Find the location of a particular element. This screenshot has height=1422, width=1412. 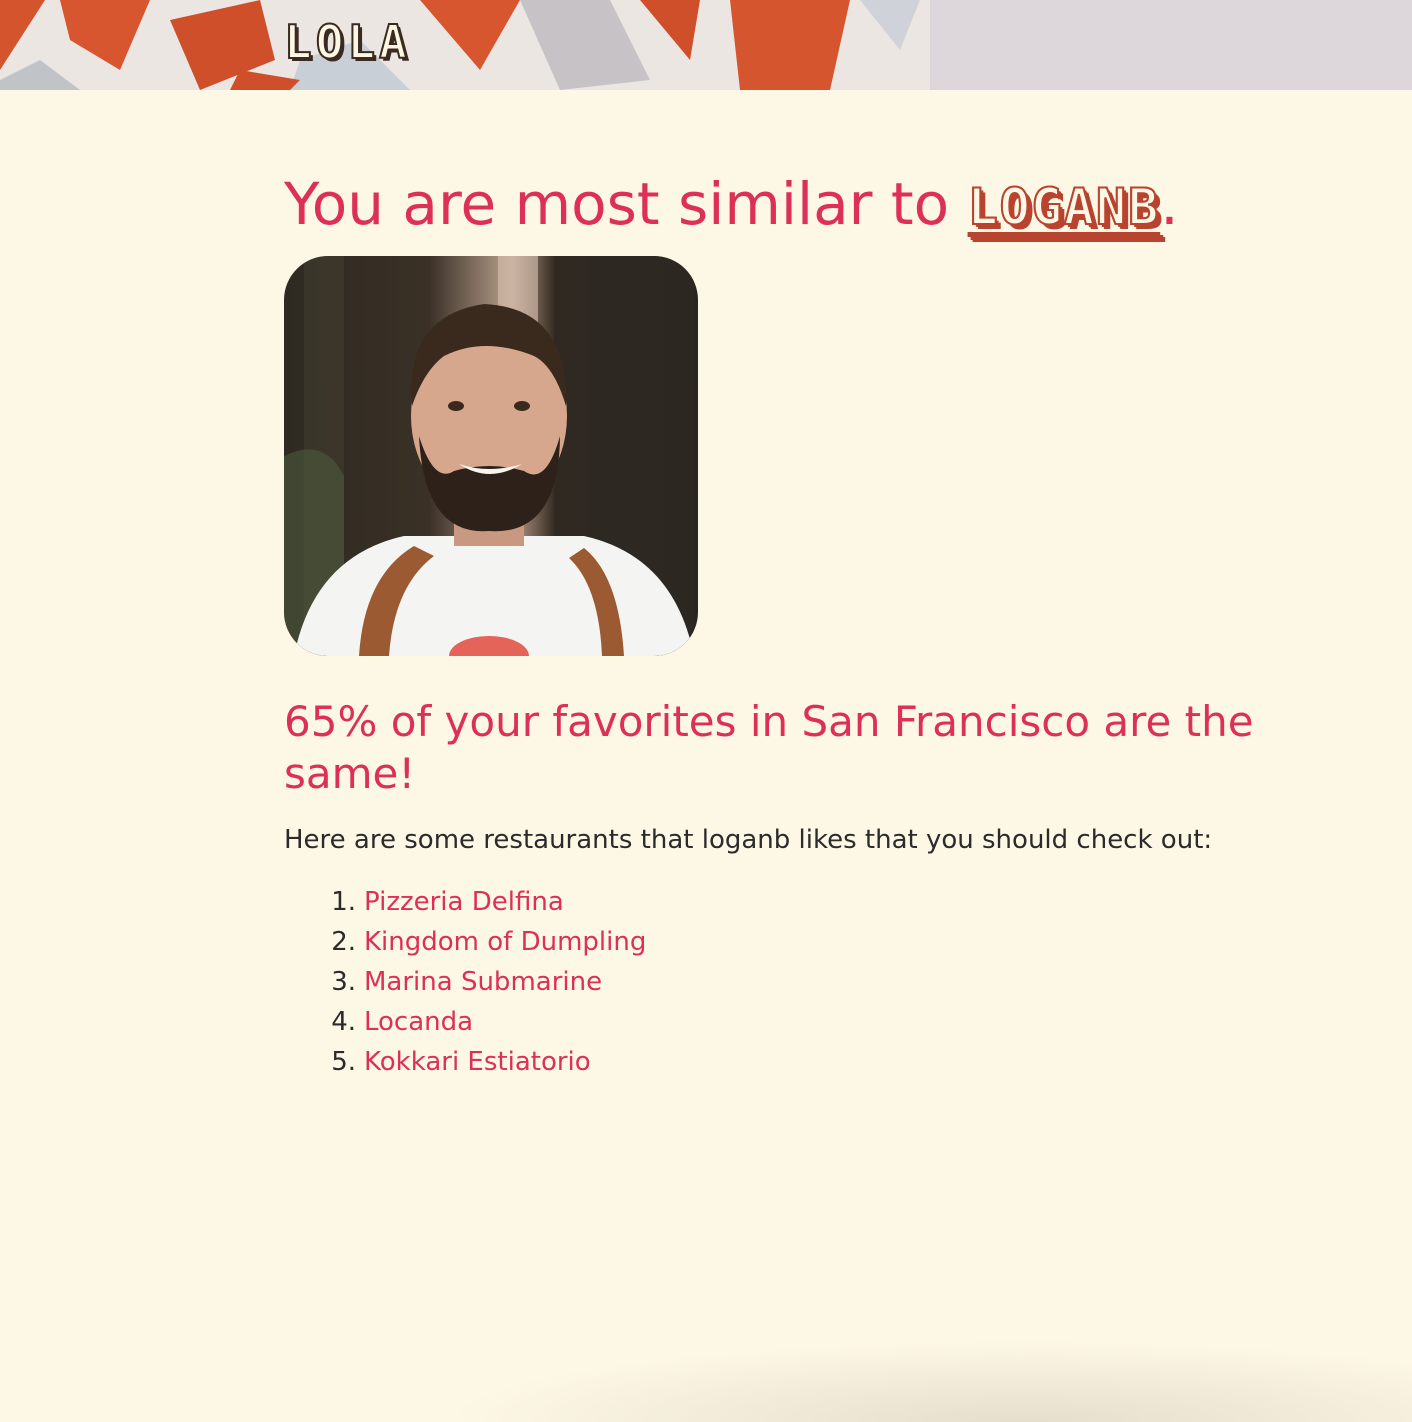

username-link: LOGANB is located at coordinates (1064, 207).